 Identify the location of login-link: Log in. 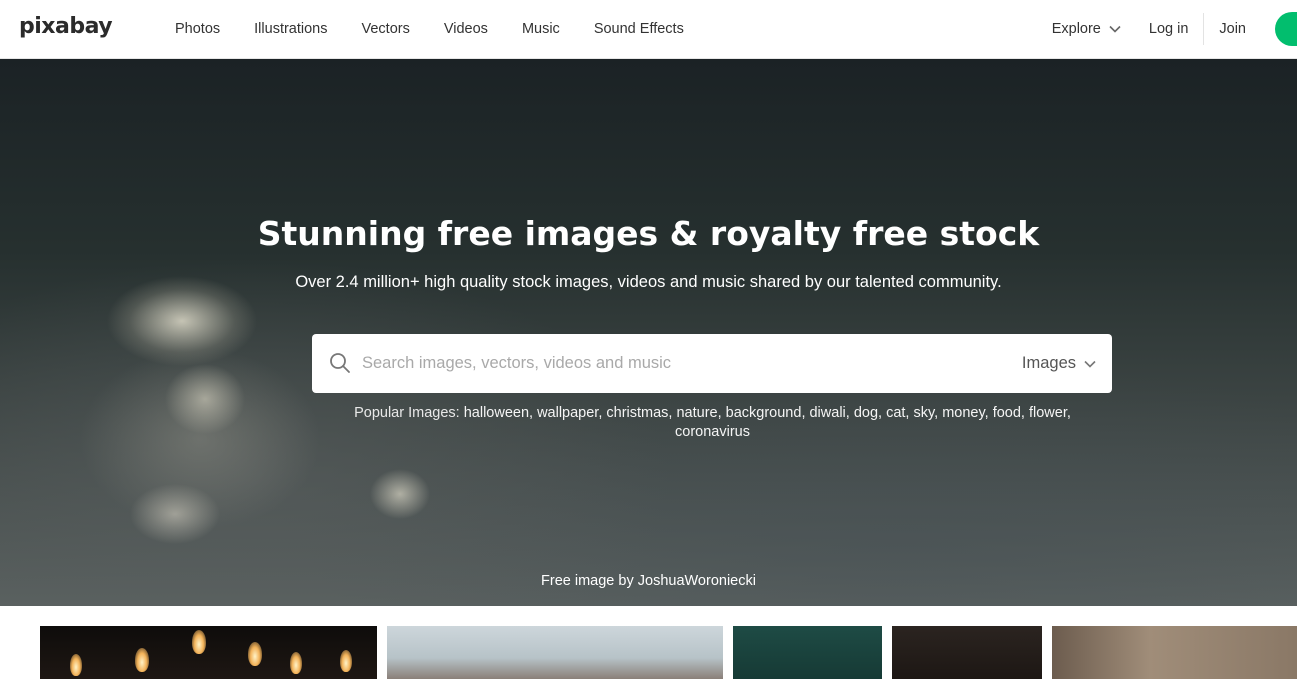
(1169, 29).